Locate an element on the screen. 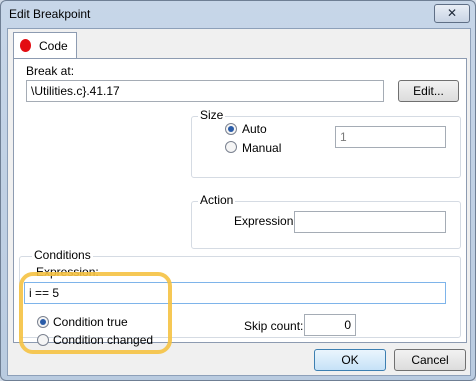 The width and height of the screenshot is (476, 381). break-at-field: \Utilities.c}.41.17 is located at coordinates (205, 91).